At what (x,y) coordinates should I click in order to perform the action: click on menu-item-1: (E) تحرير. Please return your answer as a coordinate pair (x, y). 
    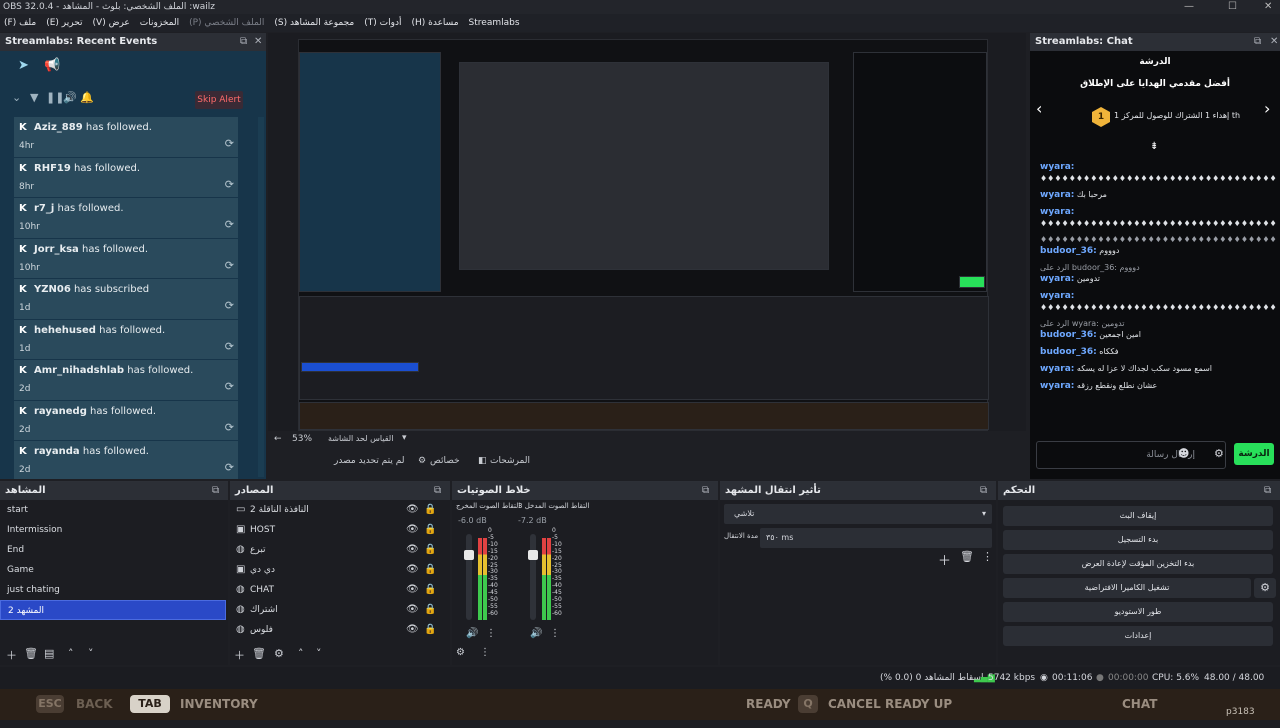
    Looking at the image, I should click on (64, 23).